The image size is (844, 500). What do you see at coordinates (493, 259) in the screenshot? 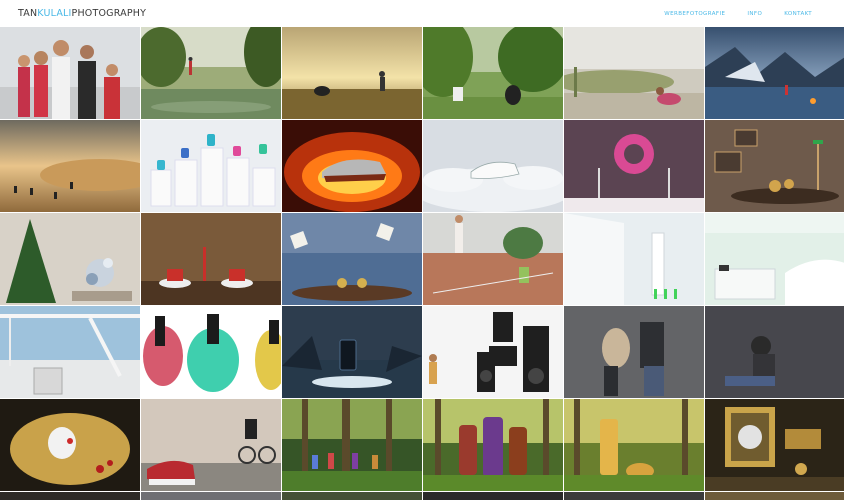
I see `photo-tennis-court` at bounding box center [493, 259].